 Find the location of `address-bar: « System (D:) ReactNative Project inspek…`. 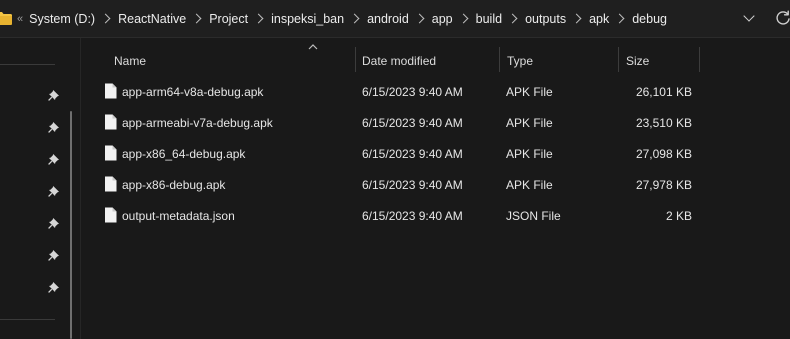

address-bar: « System (D:) ReactNative Project inspek… is located at coordinates (395, 19).